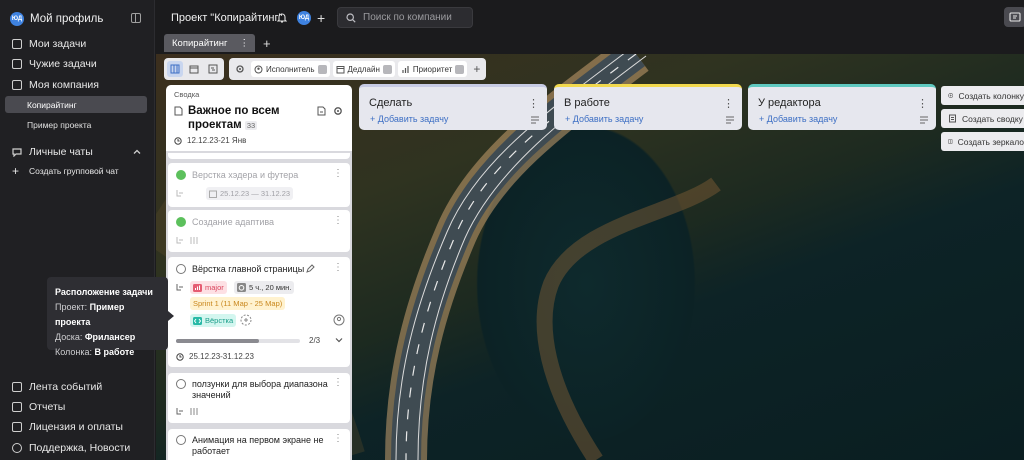 This screenshot has height=460, width=1024. Describe the element at coordinates (194, 240) in the screenshot. I see `checklist-icon` at that location.